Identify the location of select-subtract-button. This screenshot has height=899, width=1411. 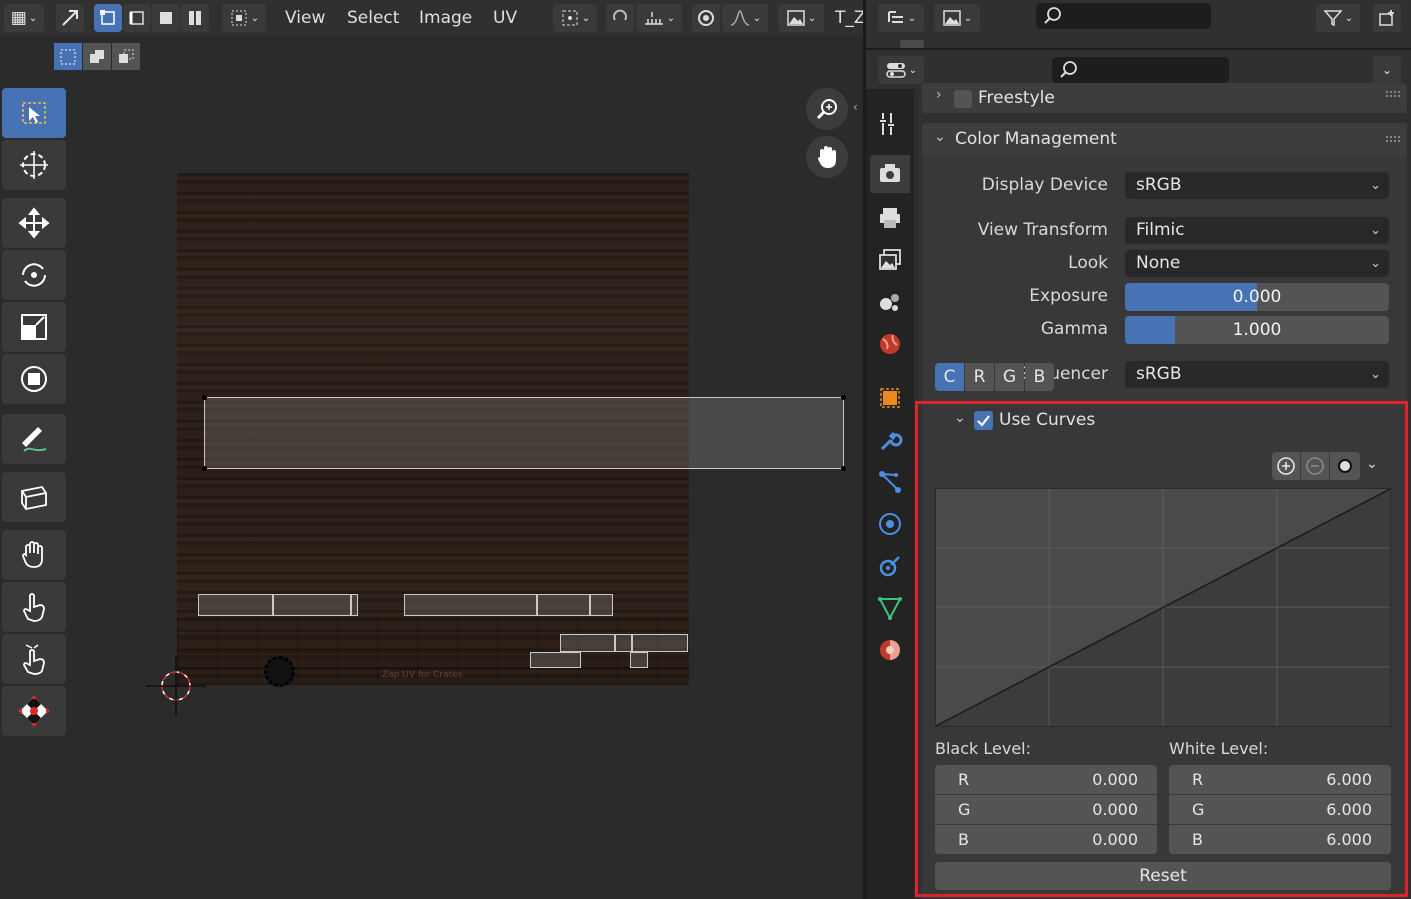
(126, 56).